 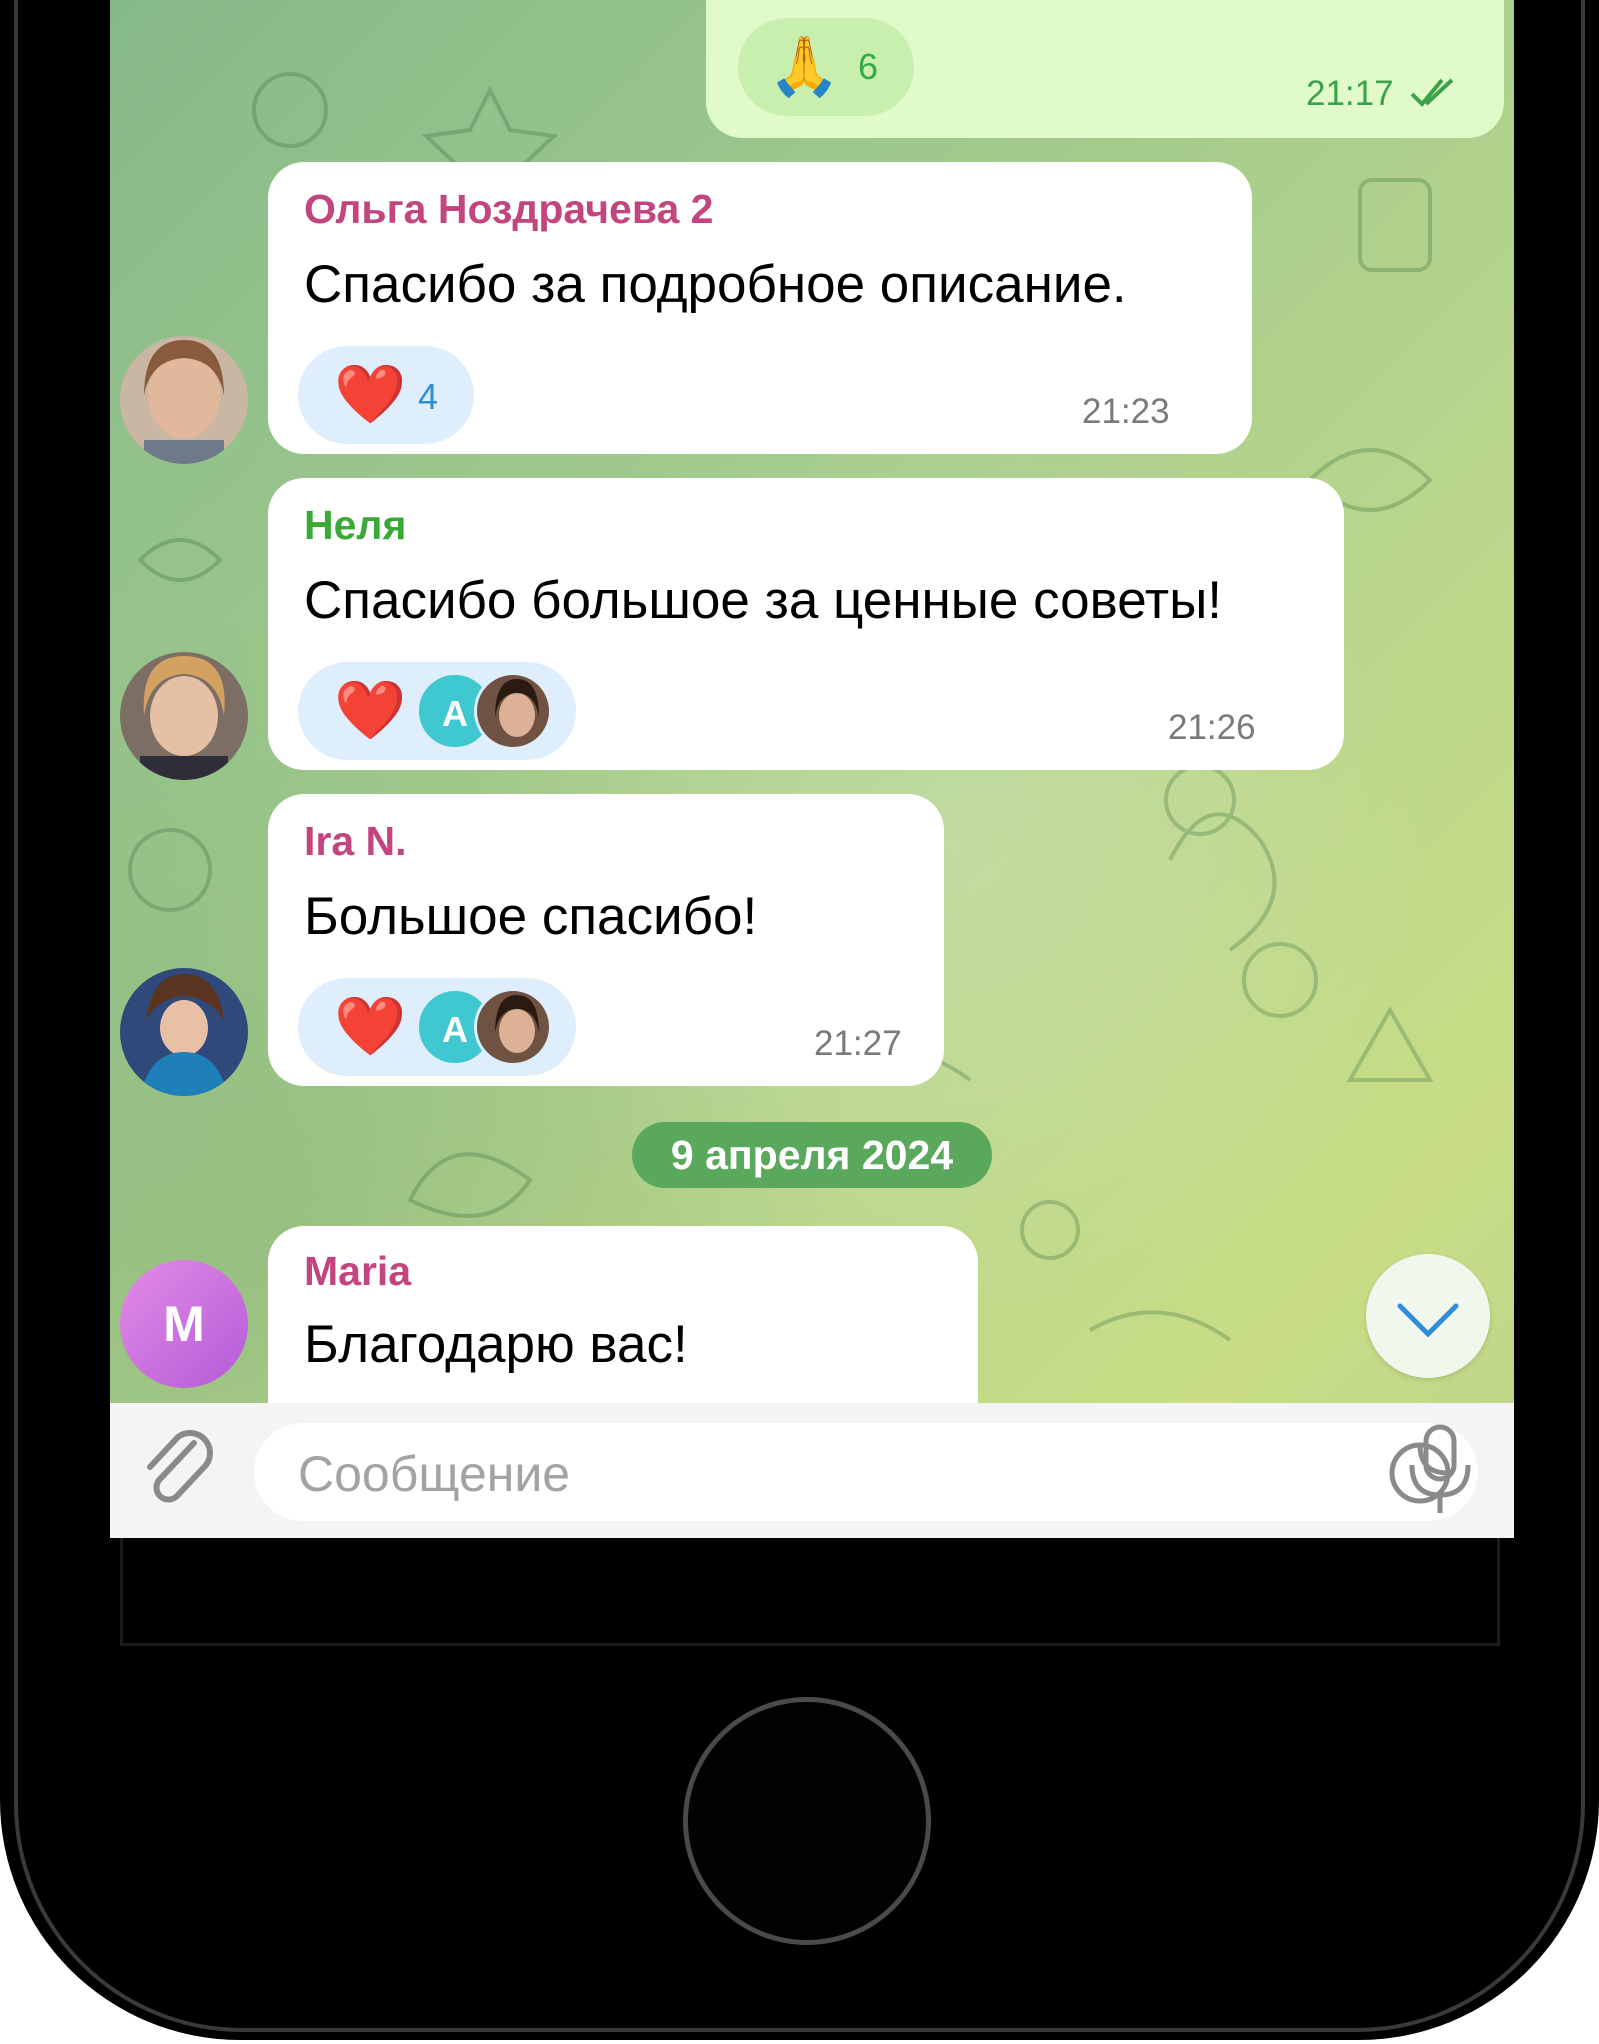 I want to click on message-time: 21:17, so click(x=1350, y=93).